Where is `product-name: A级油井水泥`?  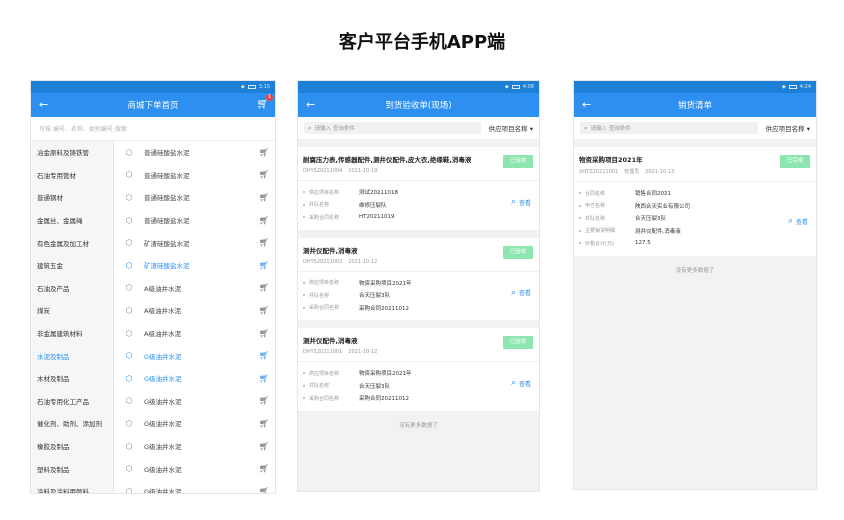
product-name: A级油井水泥 is located at coordinates (162, 334).